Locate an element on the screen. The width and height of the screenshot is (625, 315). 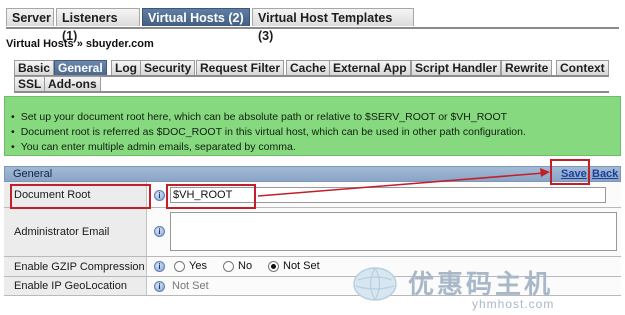
watermark-globe-icon is located at coordinates (375, 284).